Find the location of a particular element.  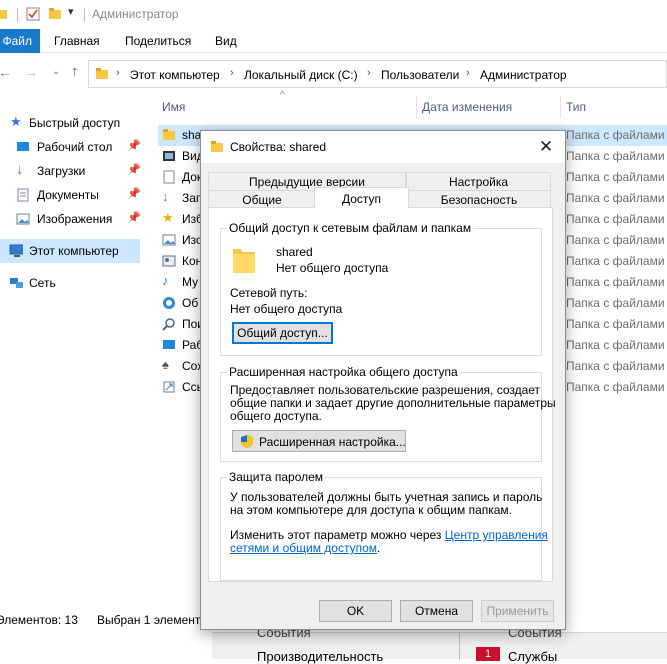

close-icon: ✕ is located at coordinates (546, 146).